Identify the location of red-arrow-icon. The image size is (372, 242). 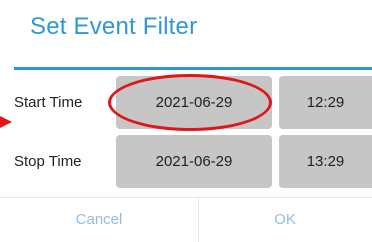
(6, 122).